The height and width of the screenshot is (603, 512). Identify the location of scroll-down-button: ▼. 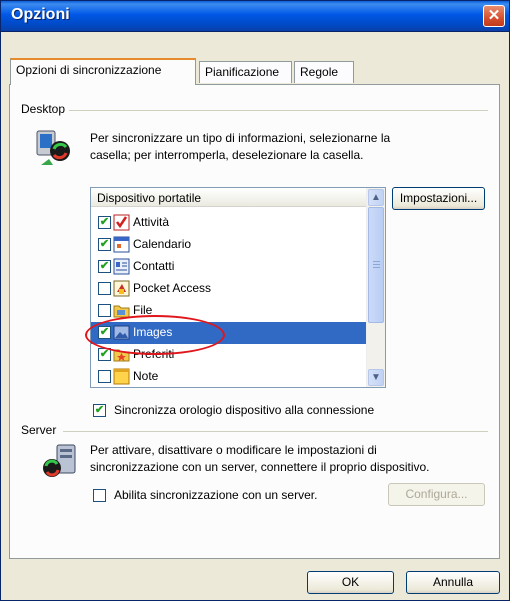
(376, 377).